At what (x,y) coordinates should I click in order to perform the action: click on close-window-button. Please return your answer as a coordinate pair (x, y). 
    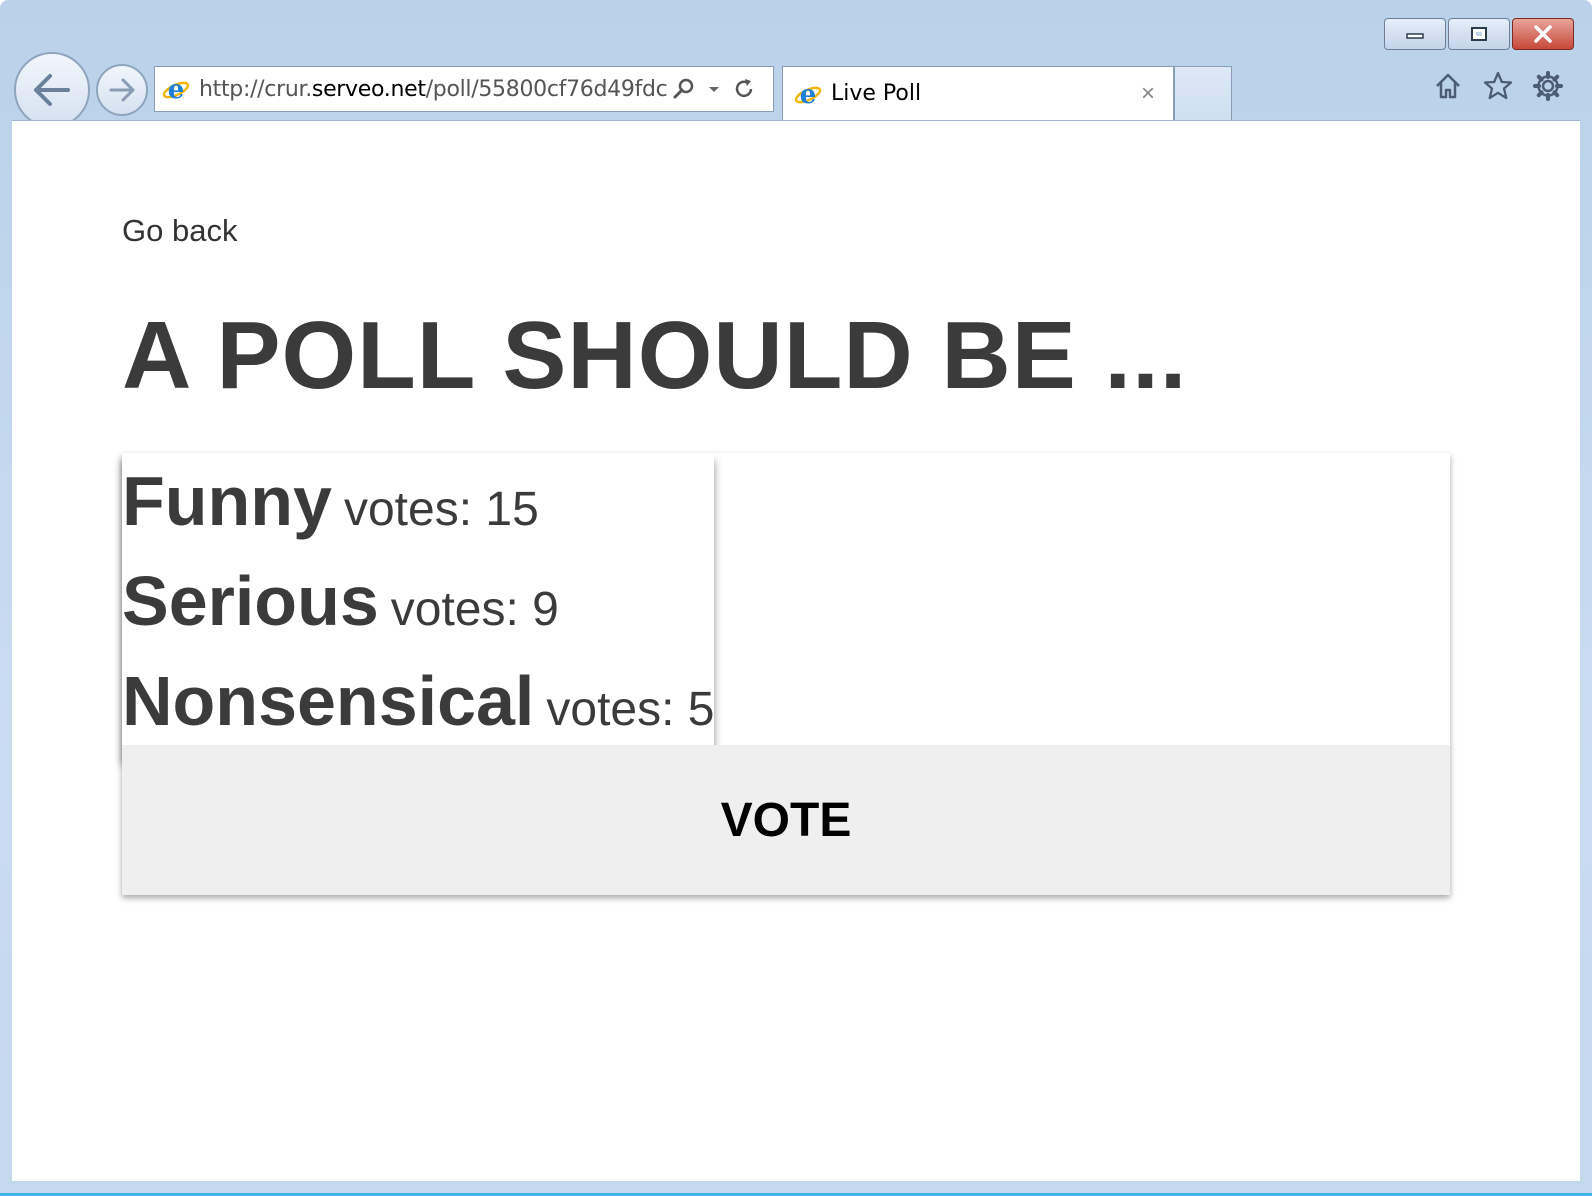
    Looking at the image, I should click on (1543, 34).